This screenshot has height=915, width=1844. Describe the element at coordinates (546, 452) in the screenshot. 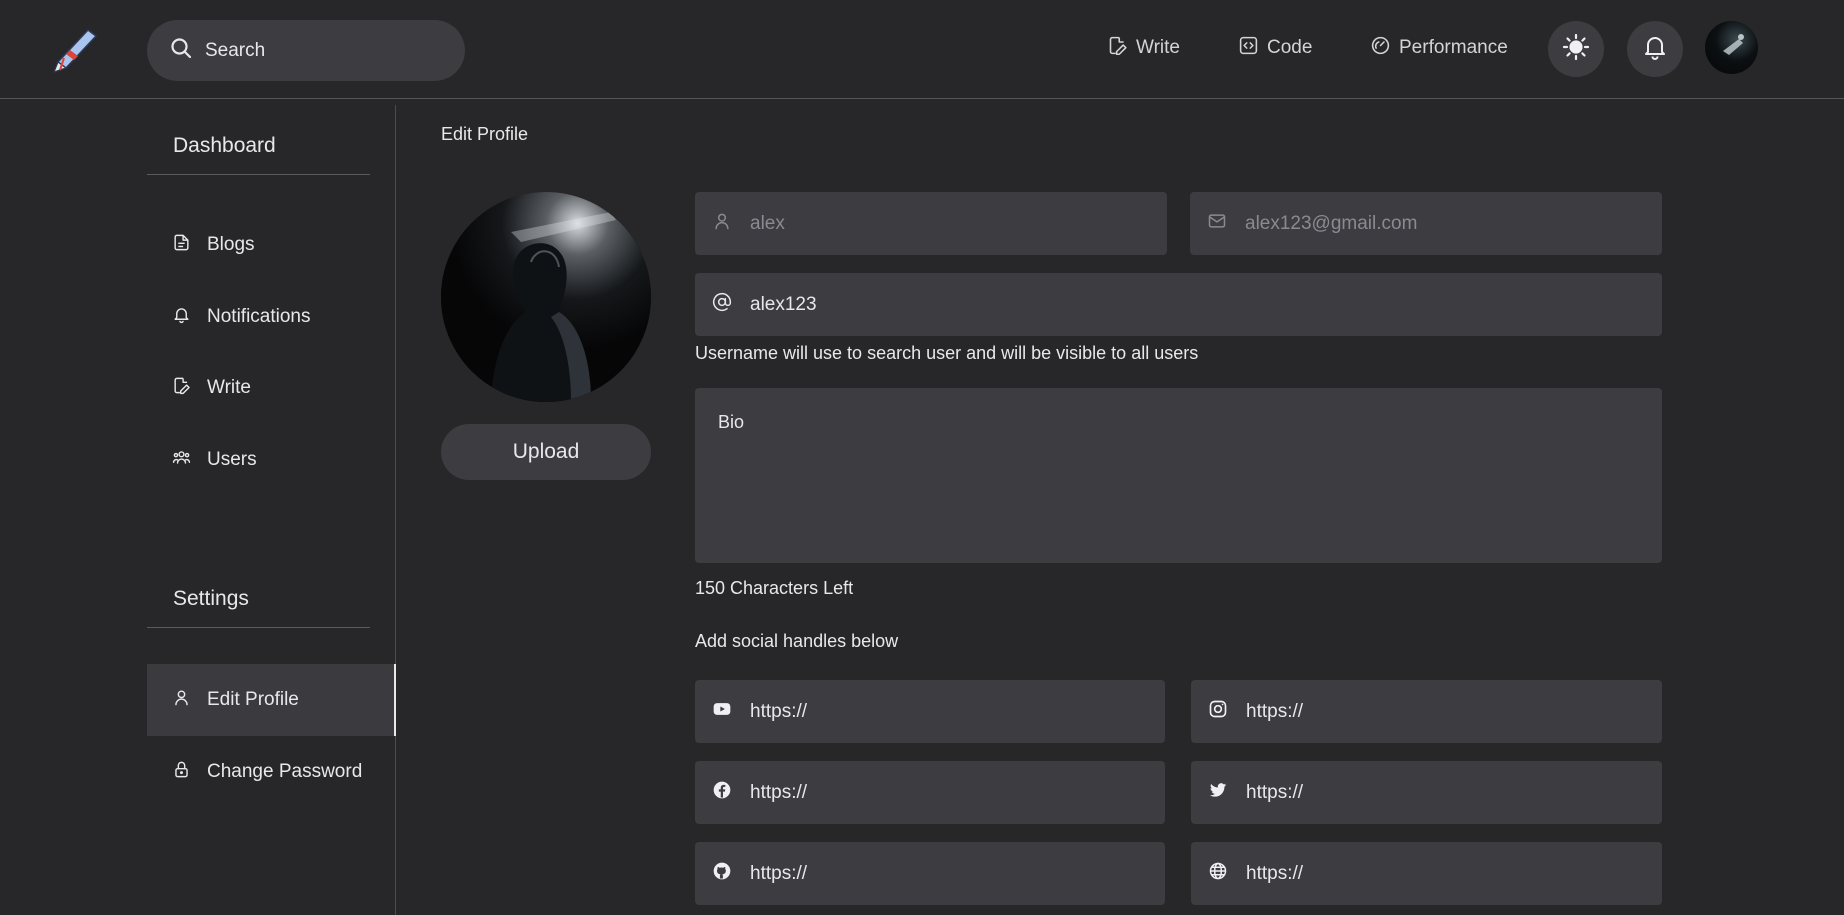

I see `upload-button: Upload` at that location.